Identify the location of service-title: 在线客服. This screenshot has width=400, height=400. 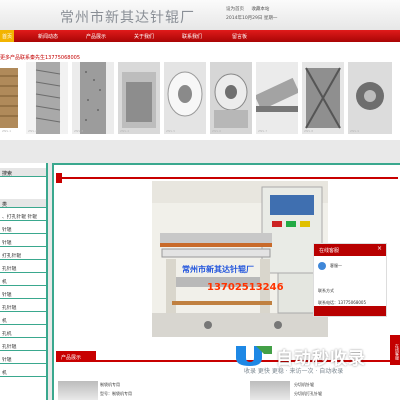
(350, 250).